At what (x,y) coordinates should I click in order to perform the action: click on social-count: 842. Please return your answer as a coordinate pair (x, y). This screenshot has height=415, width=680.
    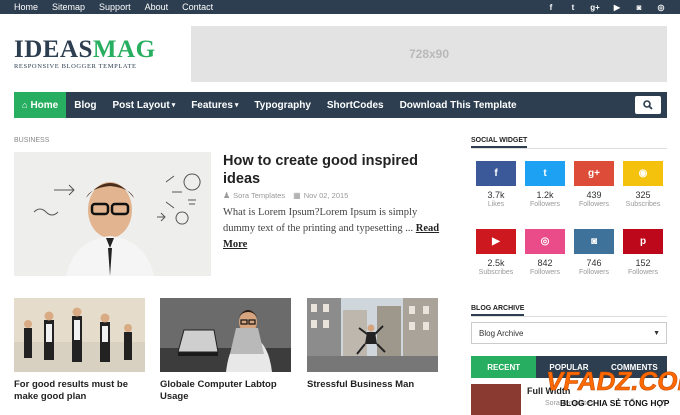
    Looking at the image, I should click on (545, 263).